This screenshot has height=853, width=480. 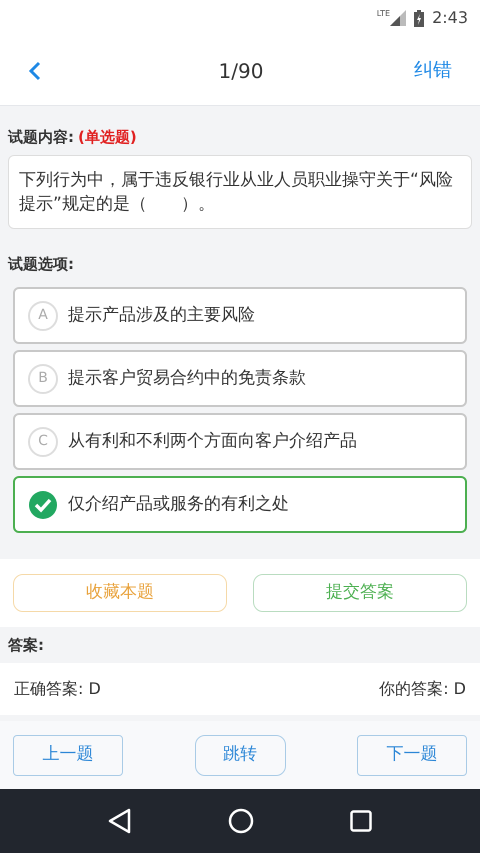 I want to click on your-answer: 你的答案: D, so click(x=422, y=689).